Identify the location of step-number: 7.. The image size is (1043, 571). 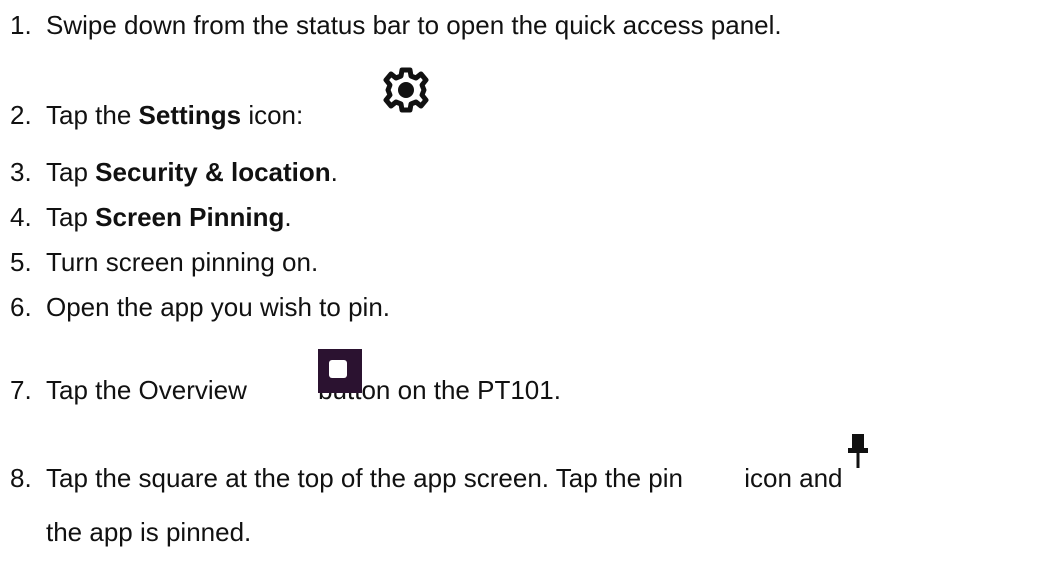
(21, 390).